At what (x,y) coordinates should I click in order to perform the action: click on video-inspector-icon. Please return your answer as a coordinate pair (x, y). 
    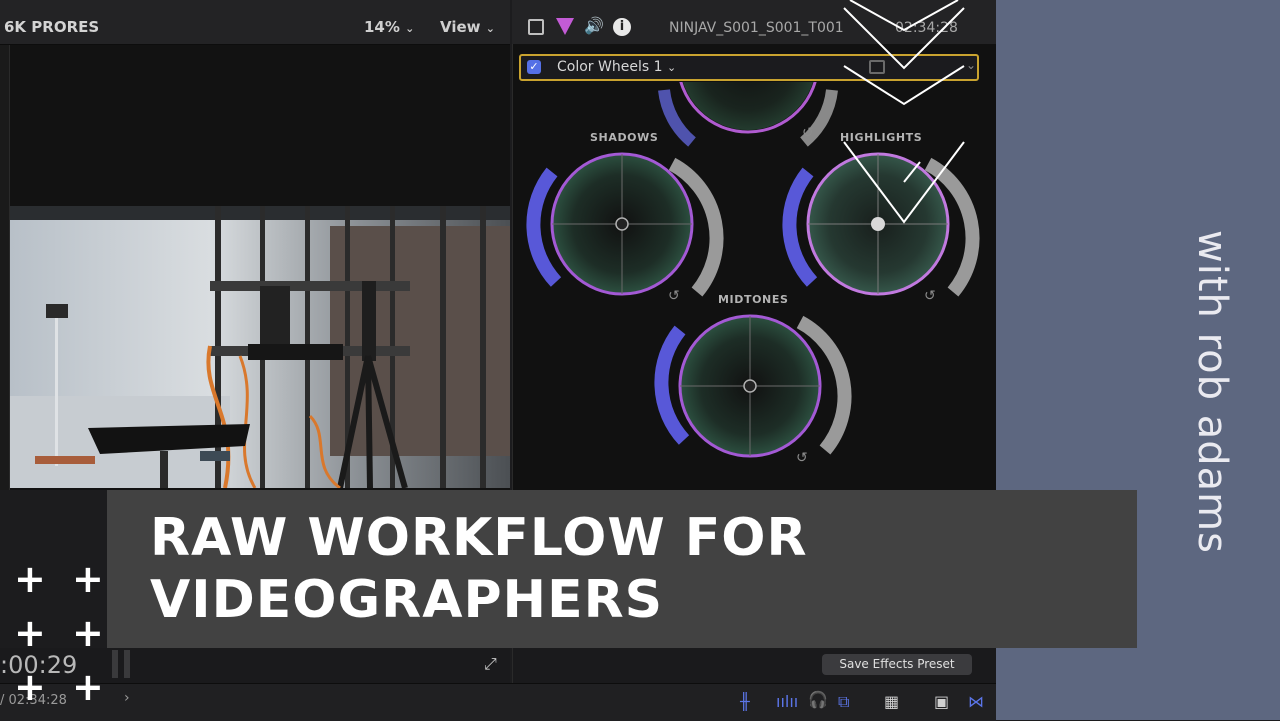
    Looking at the image, I should click on (536, 27).